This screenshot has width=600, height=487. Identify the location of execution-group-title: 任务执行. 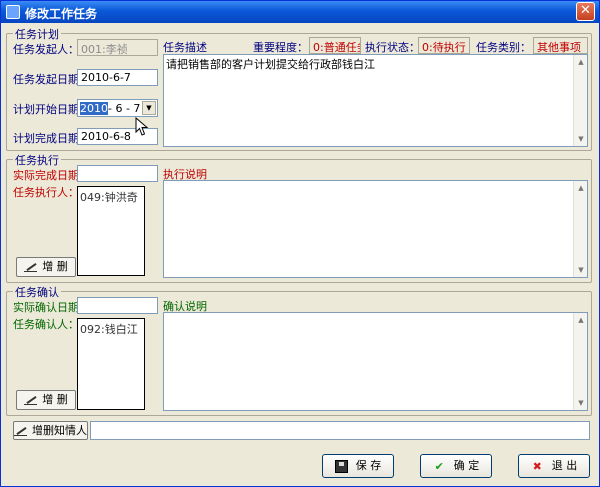
(37, 160).